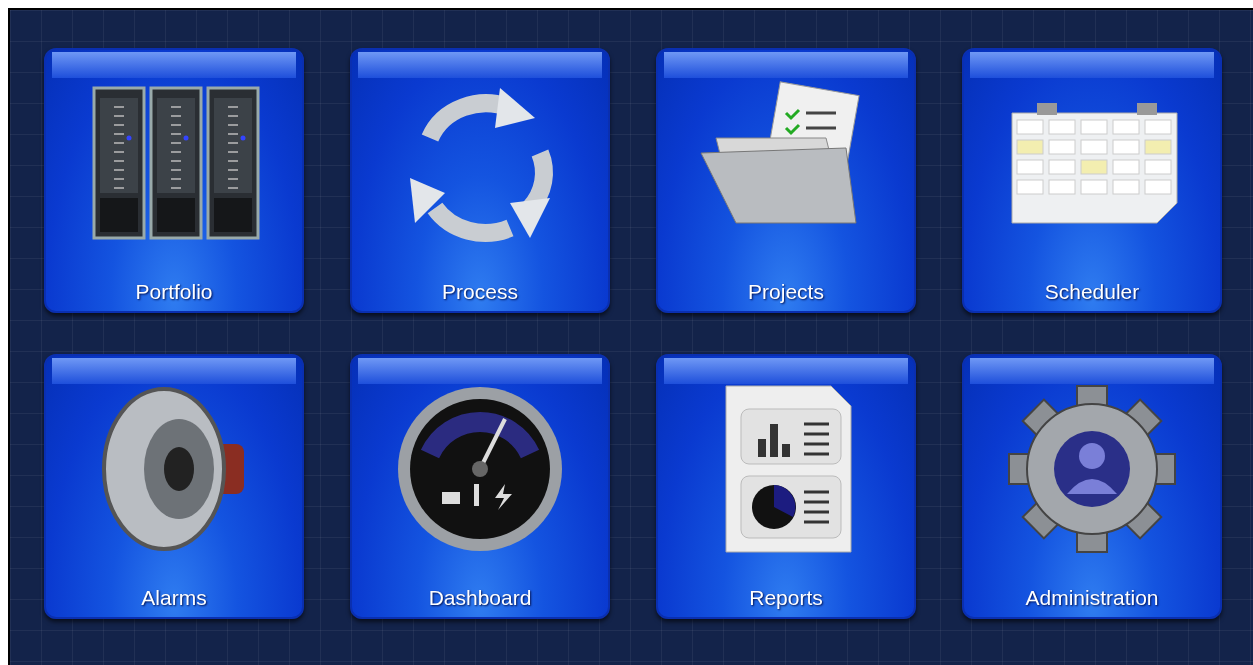 The width and height of the screenshot is (1253, 665). What do you see at coordinates (786, 180) in the screenshot?
I see `menu-tile: Projects` at bounding box center [786, 180].